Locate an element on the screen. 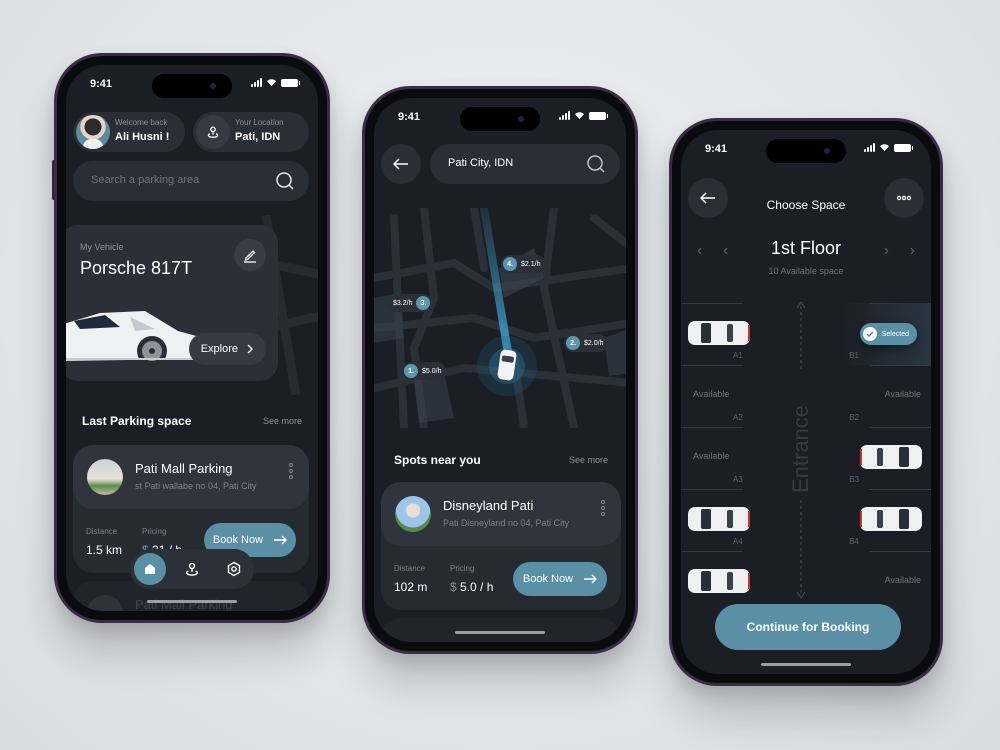 Image resolution: width=1000 pixels, height=750 pixels. slot-id-label: B4 is located at coordinates (854, 541).